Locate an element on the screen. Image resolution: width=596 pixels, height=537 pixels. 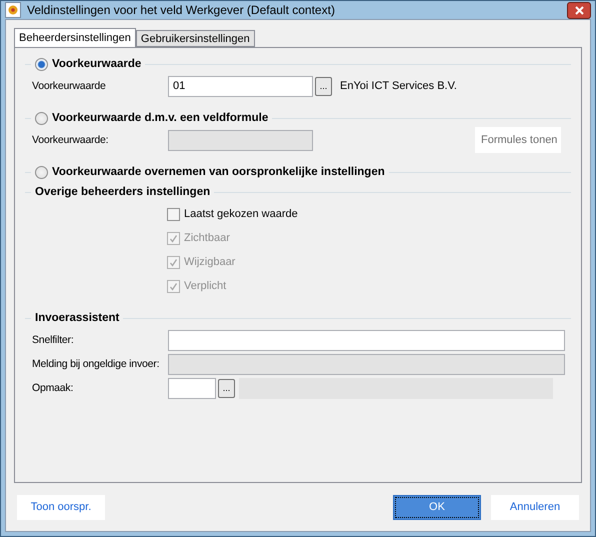
window-title: Veldinstellingen voor het veld Werkgever (Default context) is located at coordinates (181, 10).